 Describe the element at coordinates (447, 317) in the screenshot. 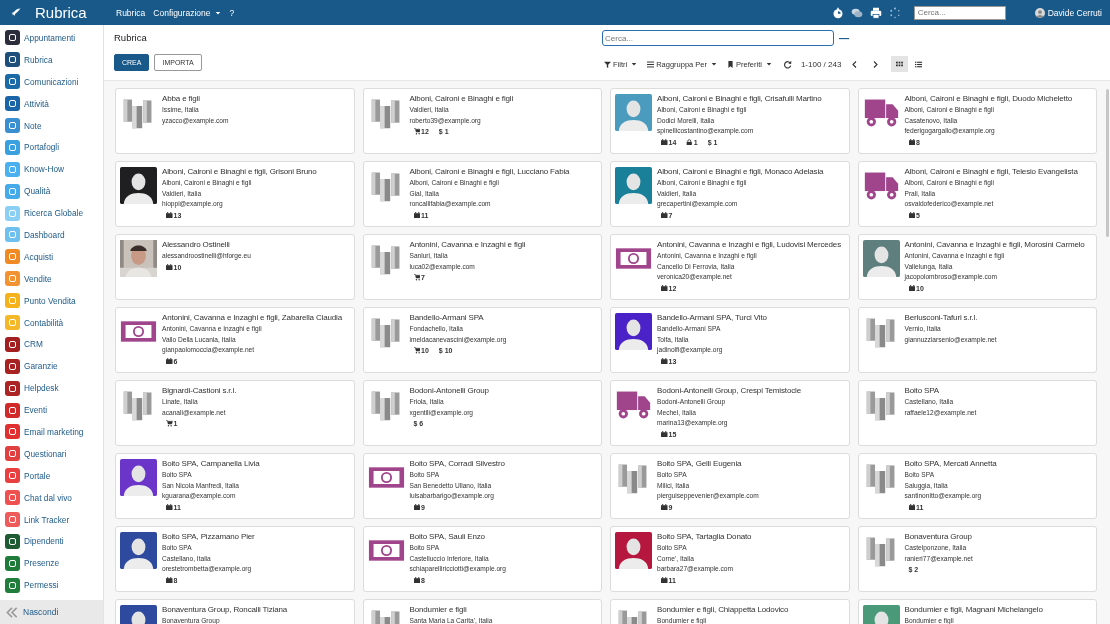

I see `contact-name: Bandello-Armani SPA` at that location.